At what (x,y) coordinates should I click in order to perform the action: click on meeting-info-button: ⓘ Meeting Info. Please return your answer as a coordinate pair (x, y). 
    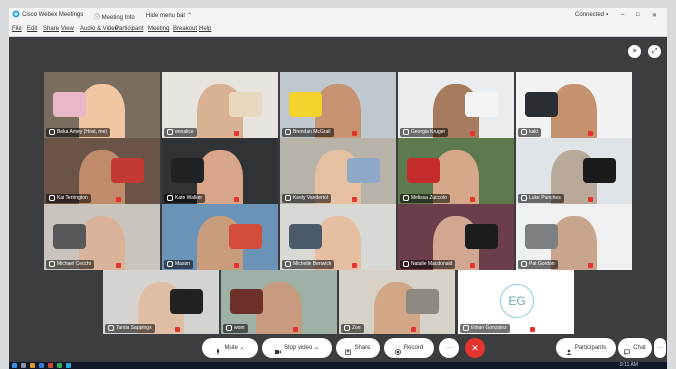
    Looking at the image, I should click on (114, 16).